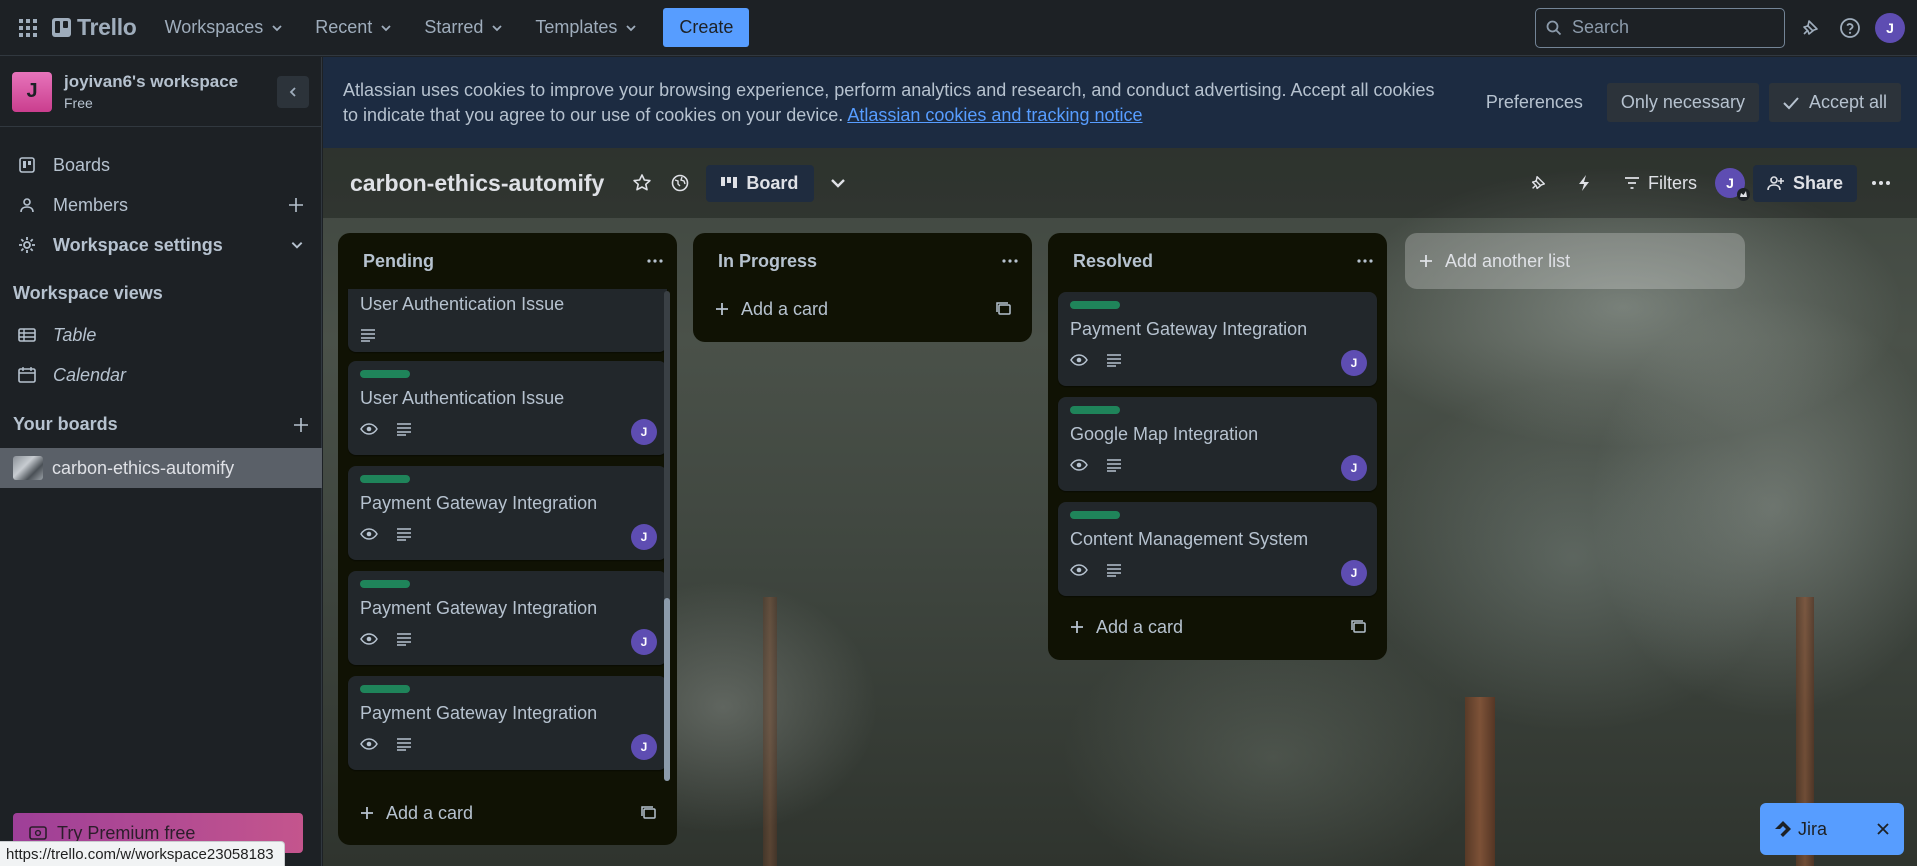 This screenshot has width=1917, height=866. What do you see at coordinates (1217, 444) in the screenshot?
I see `card: Google Map Integration J` at bounding box center [1217, 444].